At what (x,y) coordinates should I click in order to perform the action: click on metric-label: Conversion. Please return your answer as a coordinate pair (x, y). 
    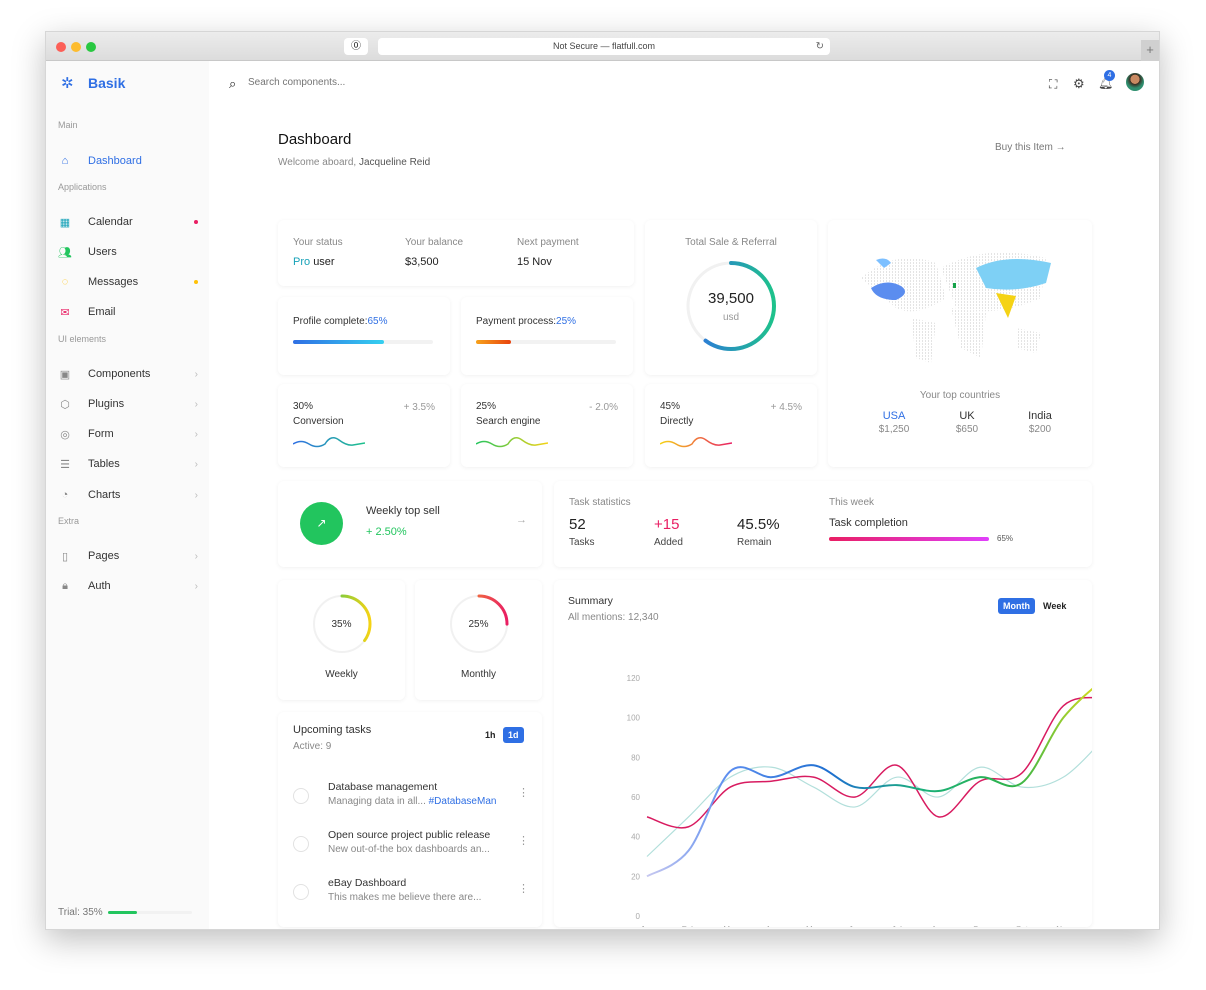
    Looking at the image, I should click on (318, 421).